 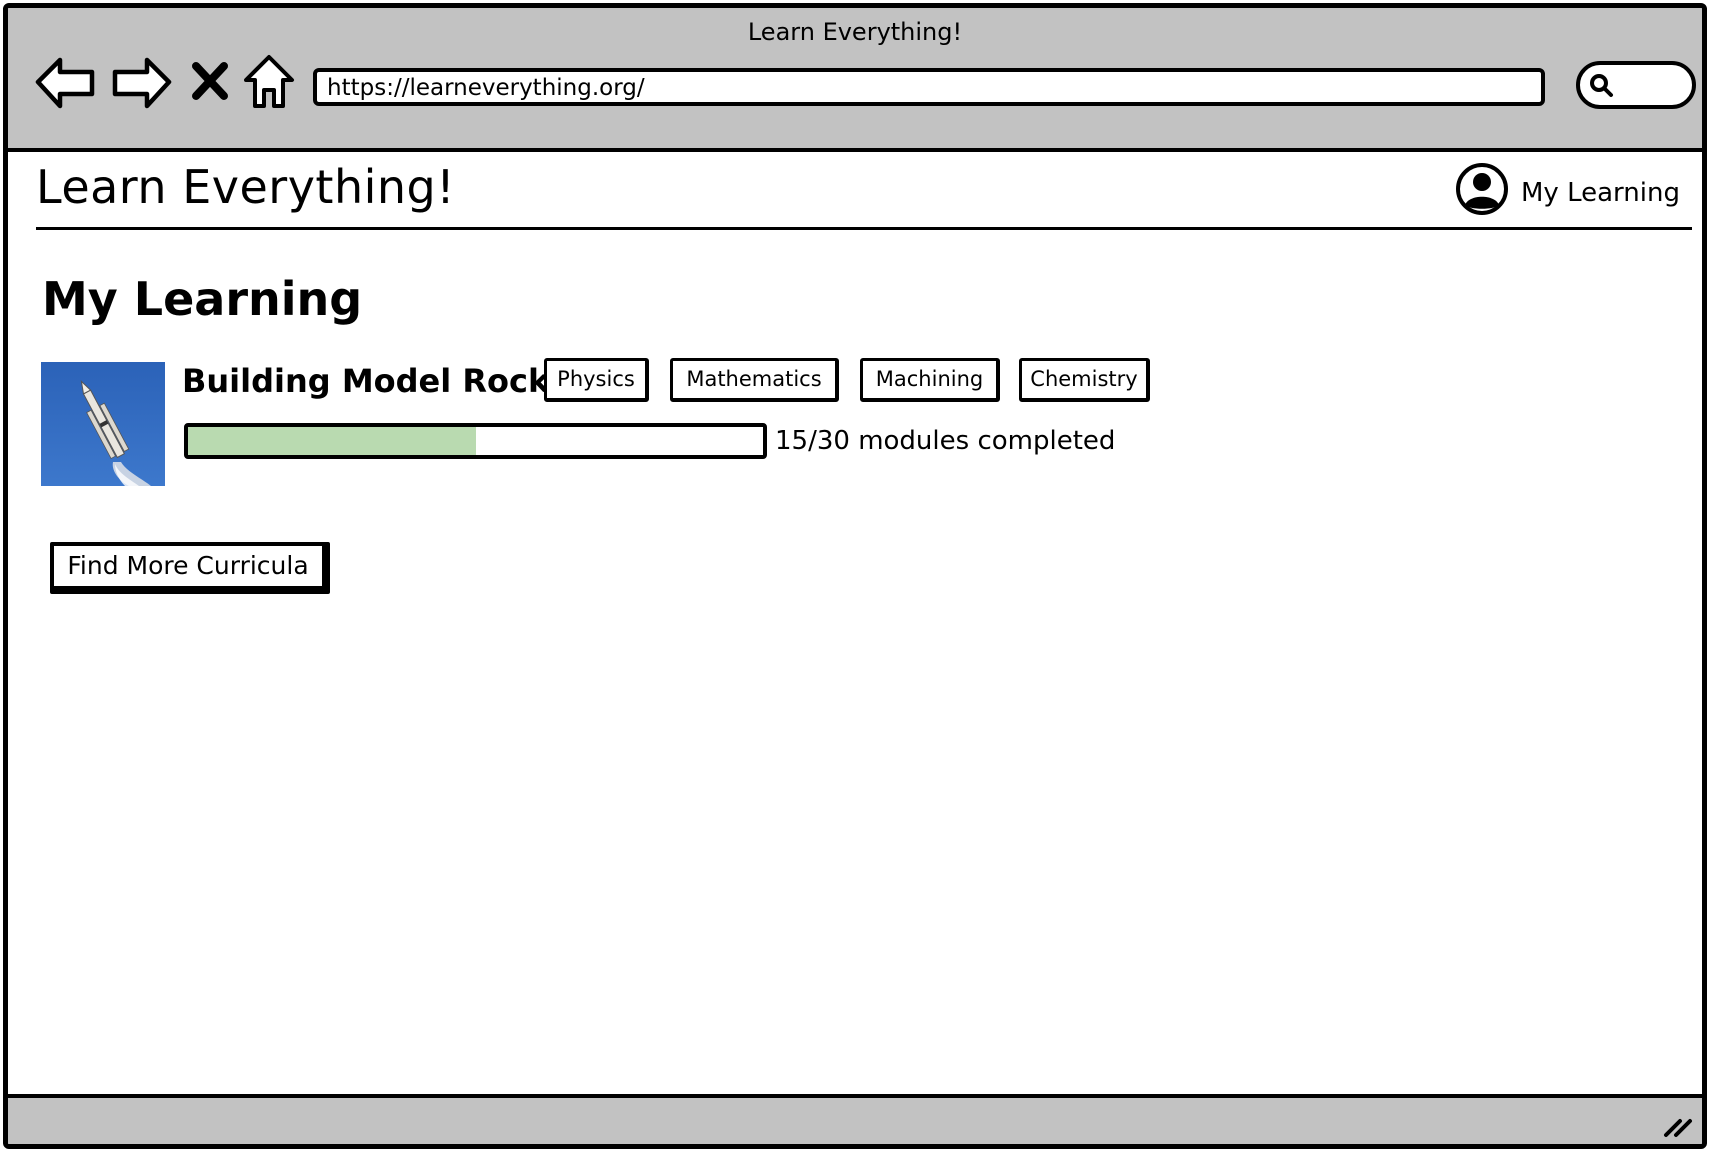 I want to click on forward-arrow-icon, so click(x=141, y=82).